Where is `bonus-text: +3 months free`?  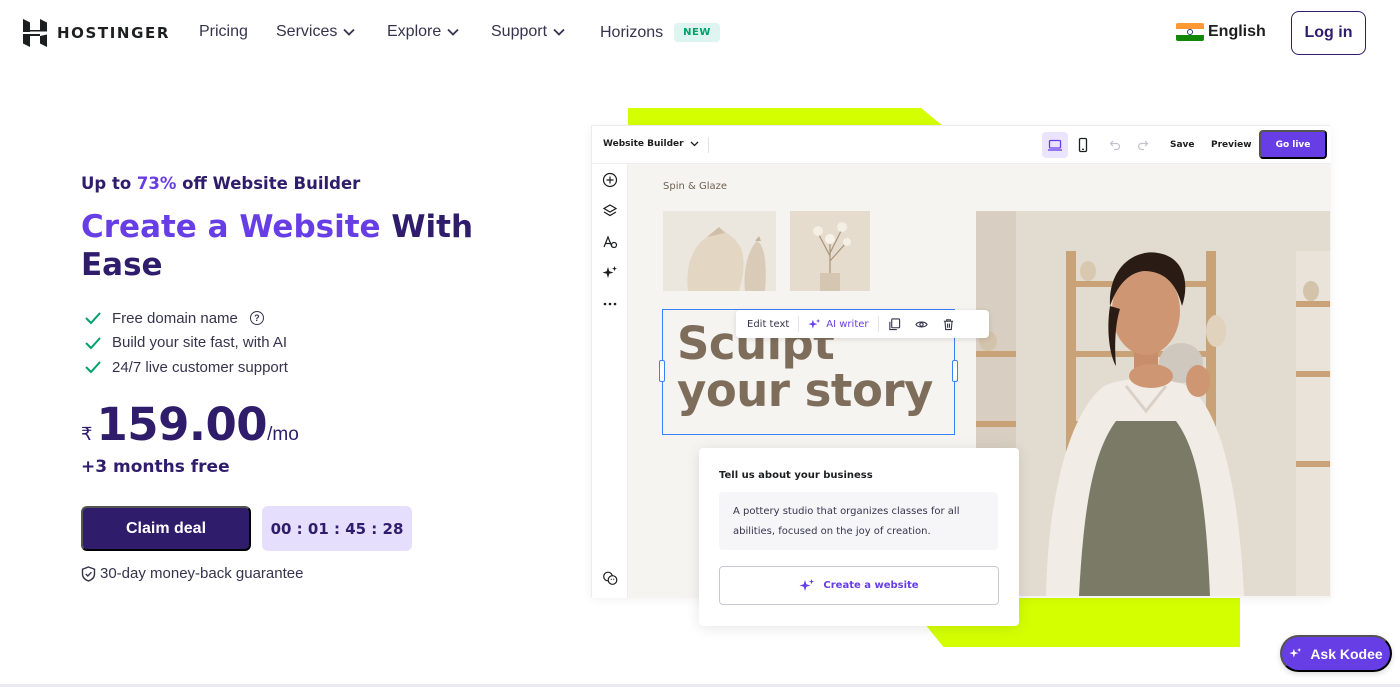 bonus-text: +3 months free is located at coordinates (155, 467).